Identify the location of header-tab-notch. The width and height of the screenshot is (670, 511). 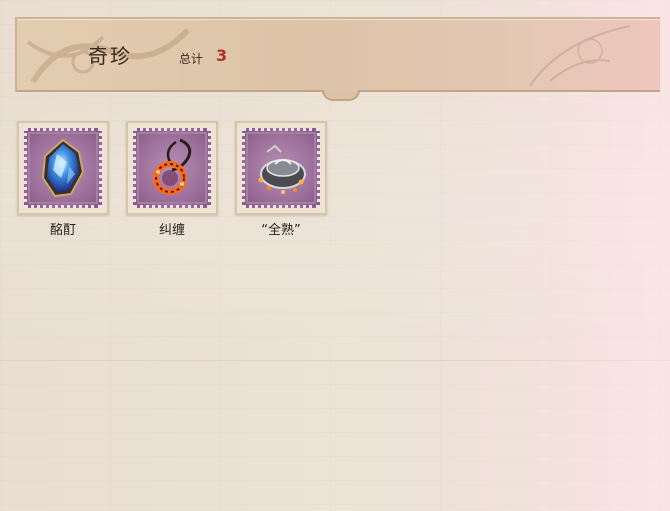
(341, 95).